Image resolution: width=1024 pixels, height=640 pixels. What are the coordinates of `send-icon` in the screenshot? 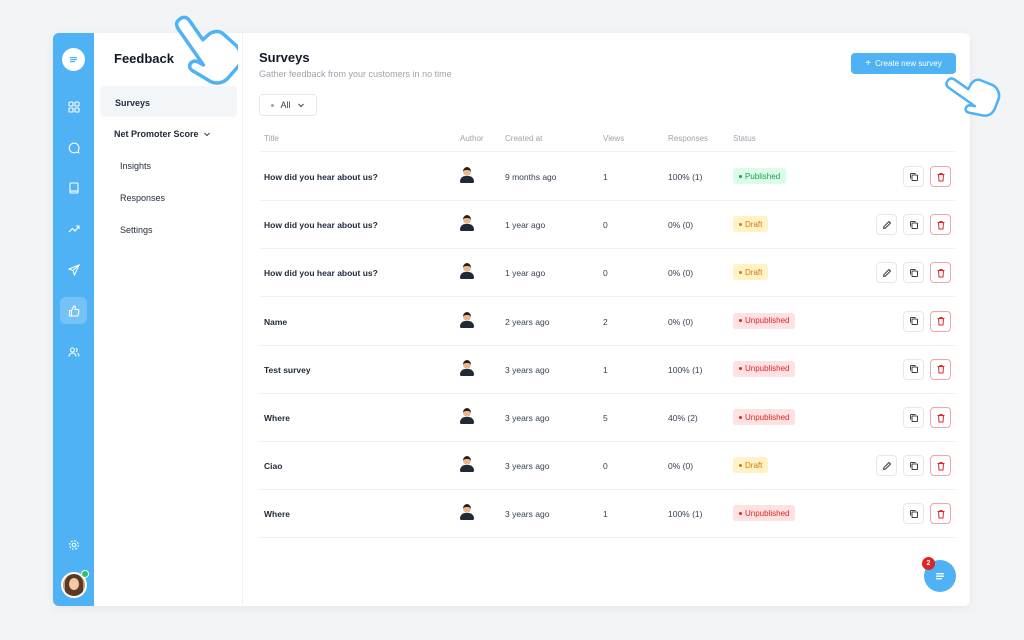 It's located at (73, 269).